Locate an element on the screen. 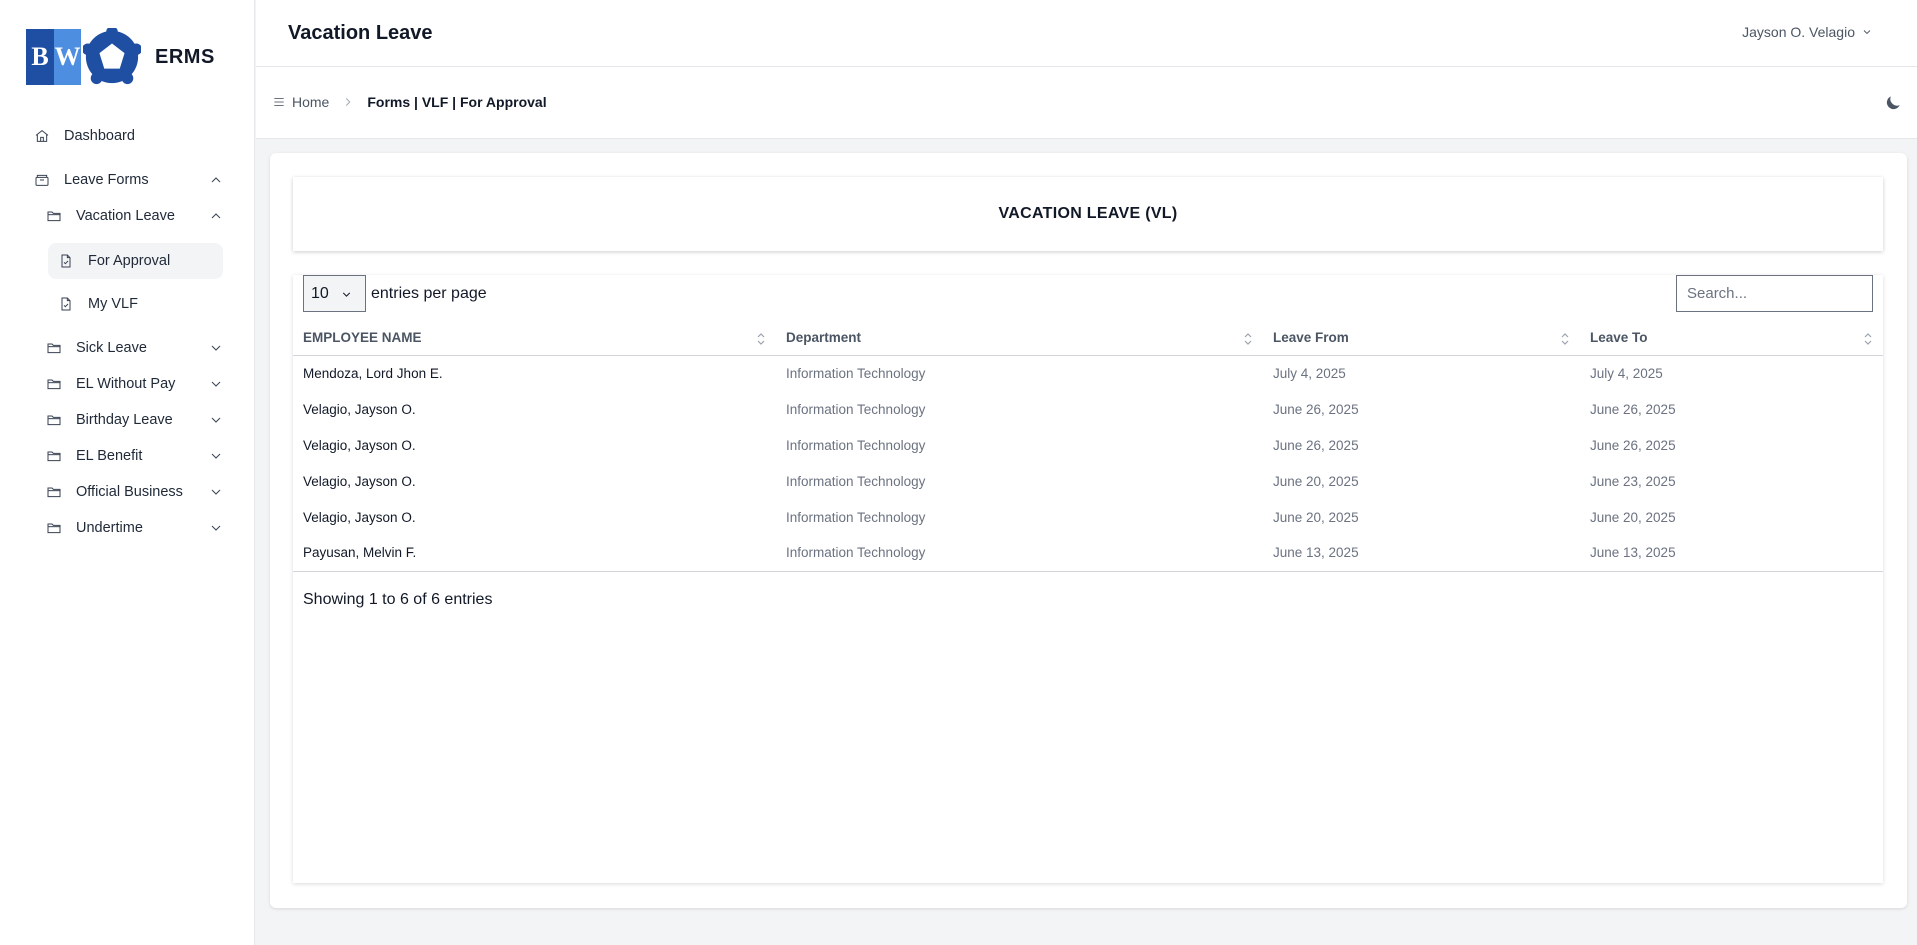 Image resolution: width=1917 pixels, height=945 pixels. cell-leave-from: July 4, 2025 is located at coordinates (1309, 373).